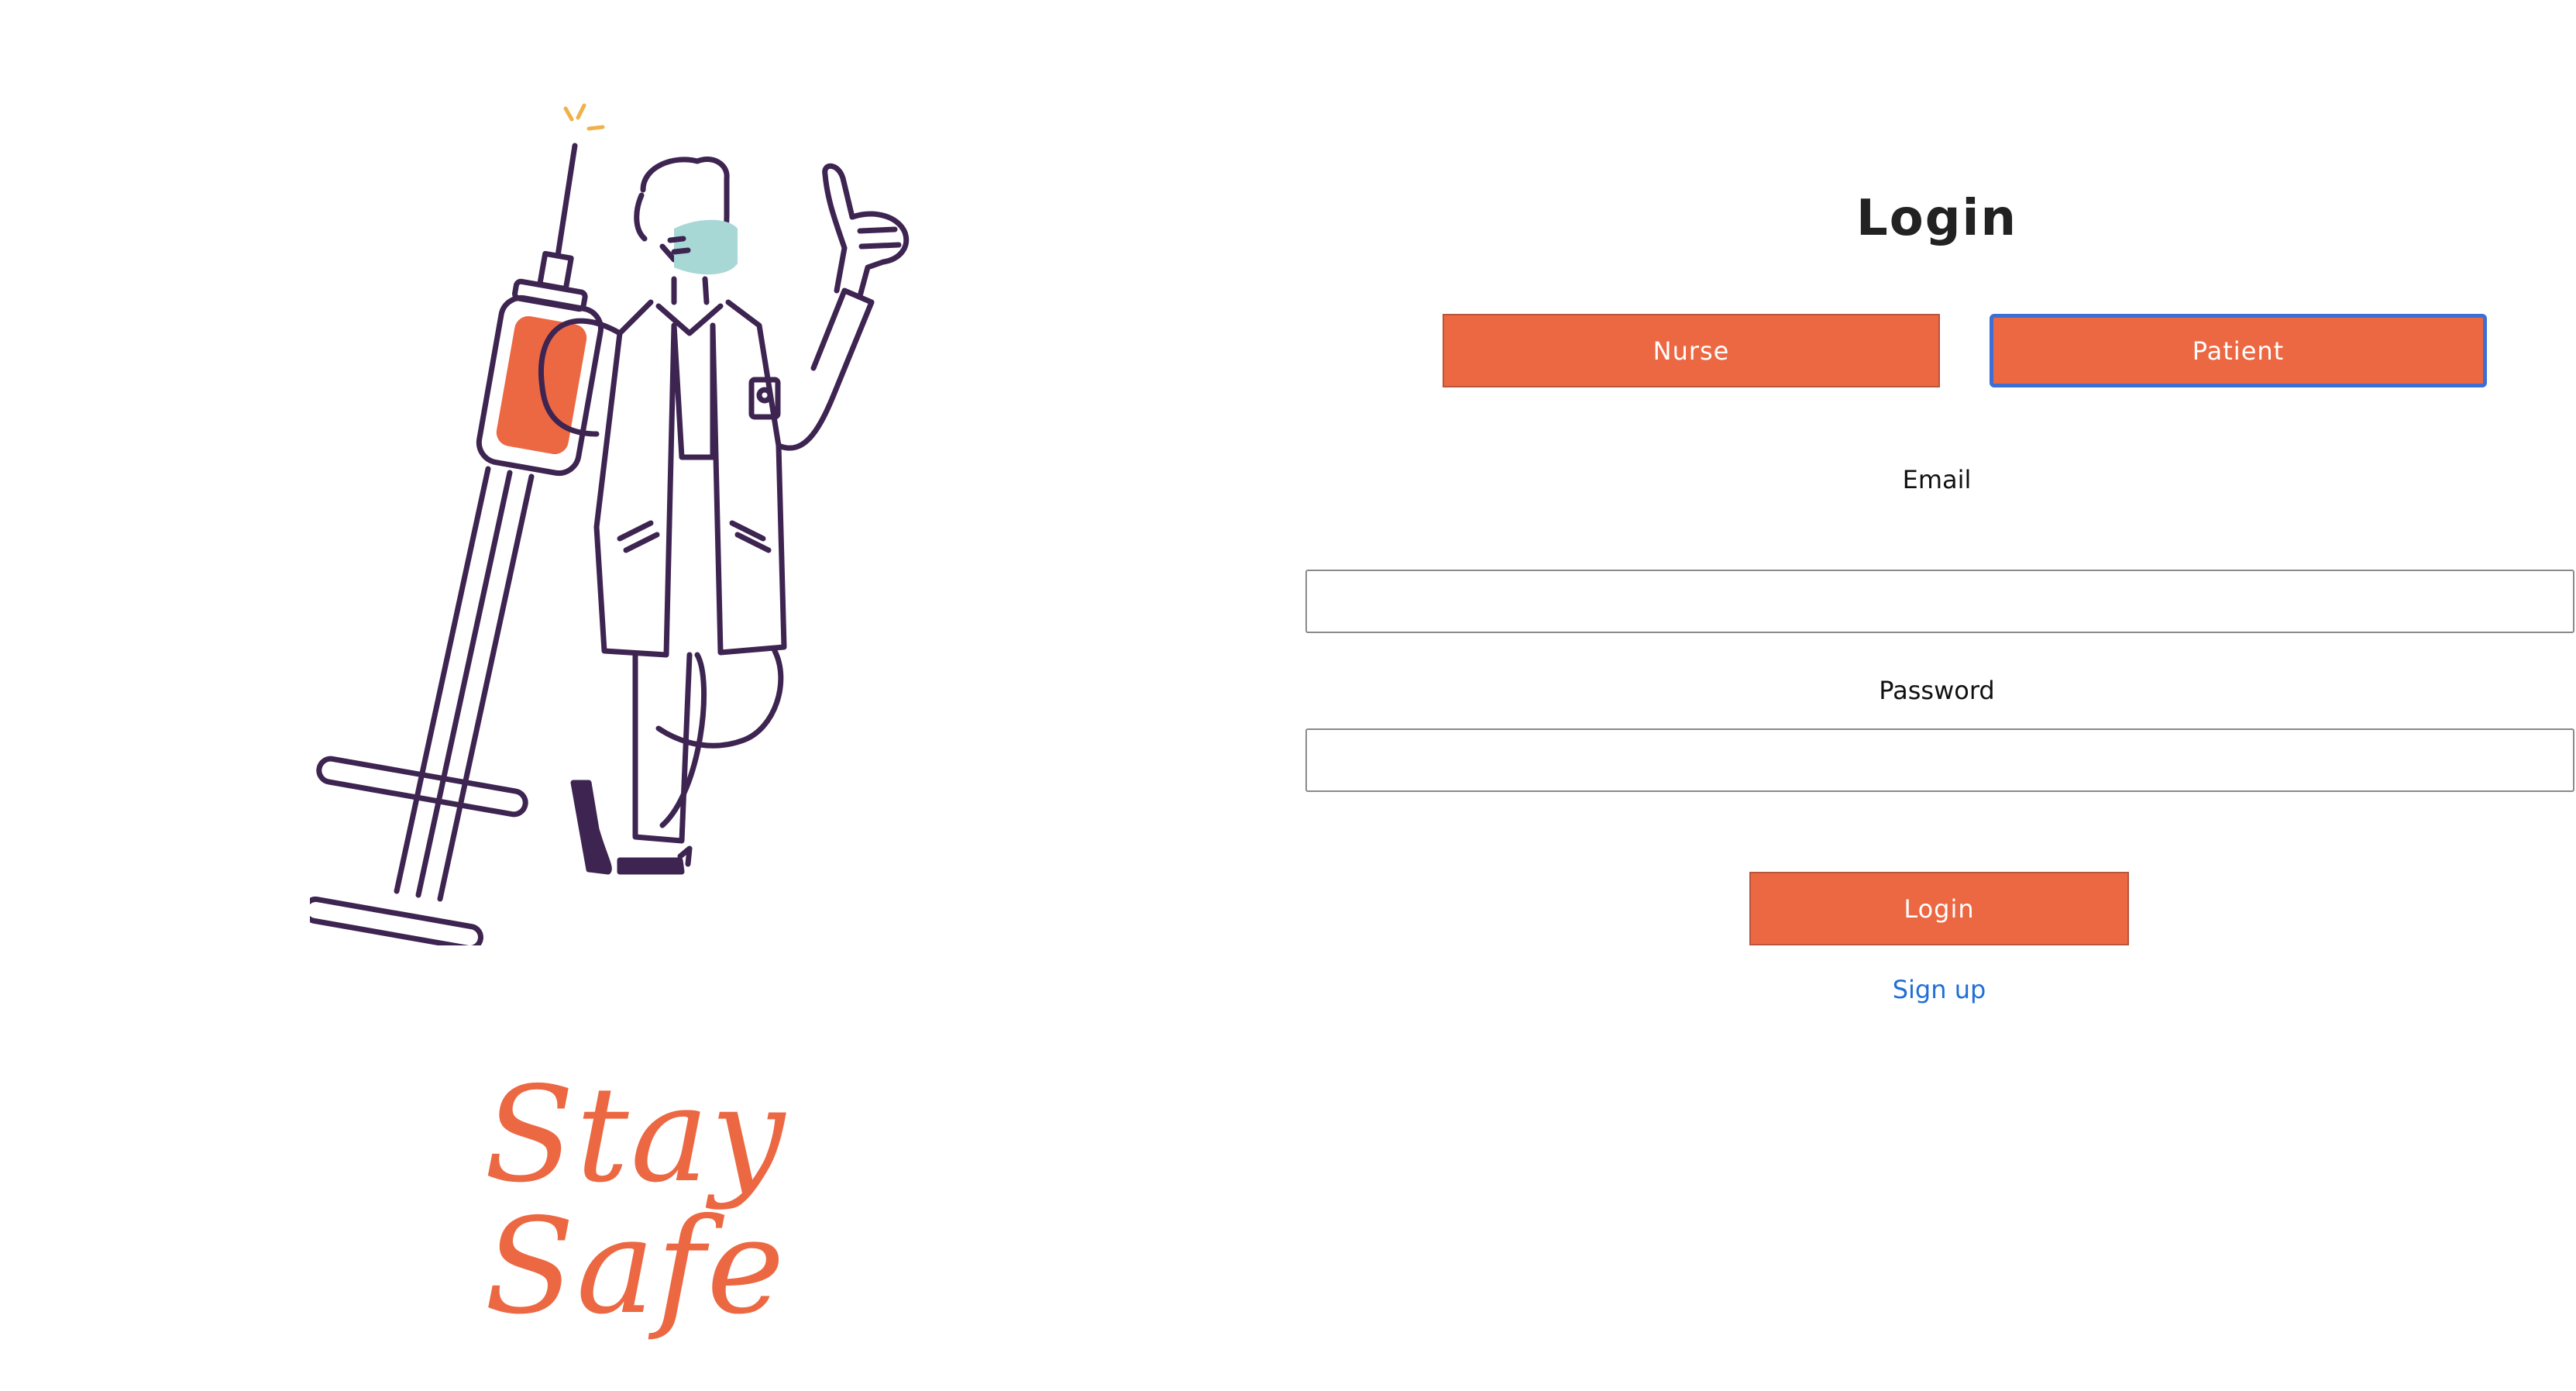 The image size is (2576, 1391). I want to click on syringe-needle, so click(566, 201).